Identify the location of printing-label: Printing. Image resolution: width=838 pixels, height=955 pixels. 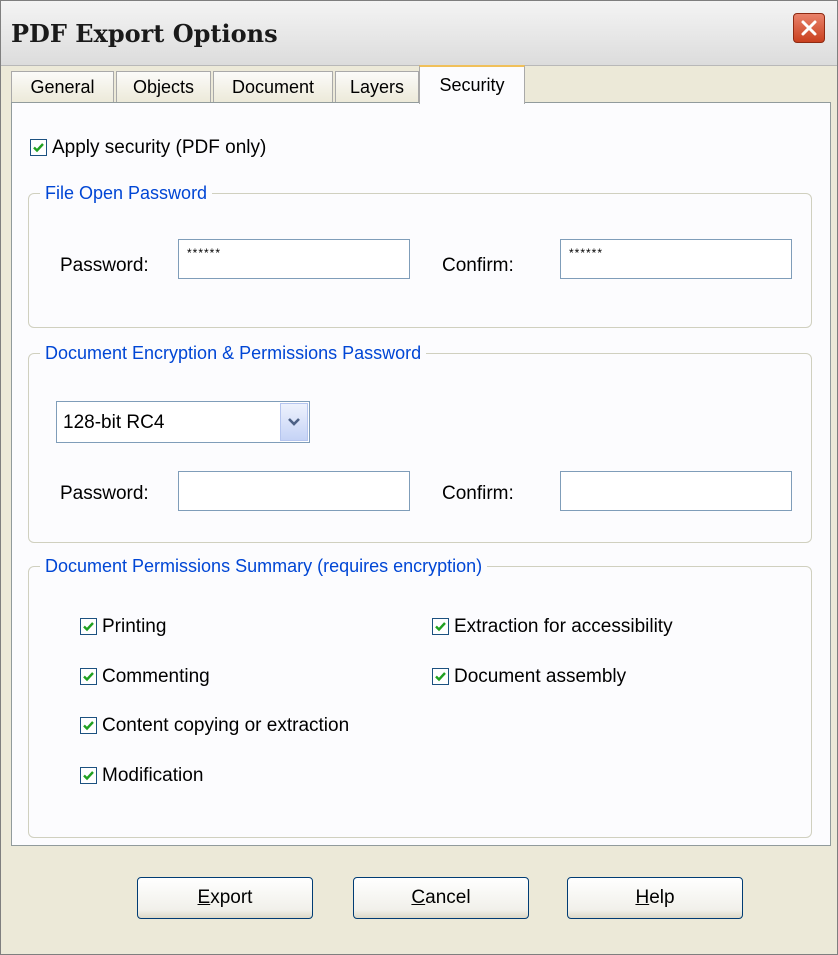
(134, 626).